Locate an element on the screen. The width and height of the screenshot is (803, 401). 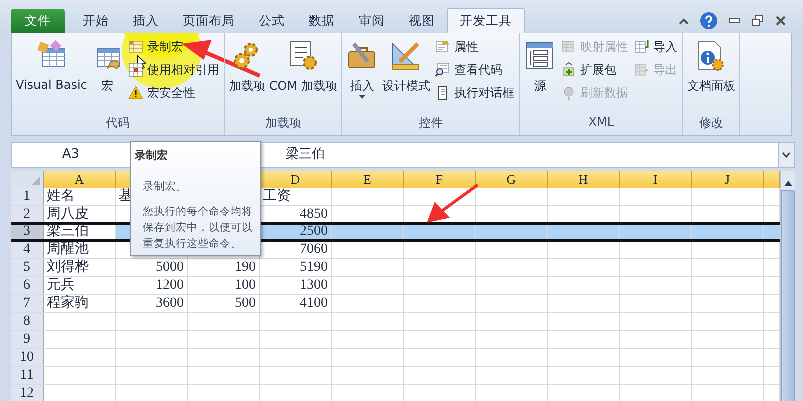
row-header: 7 is located at coordinates (27, 303).